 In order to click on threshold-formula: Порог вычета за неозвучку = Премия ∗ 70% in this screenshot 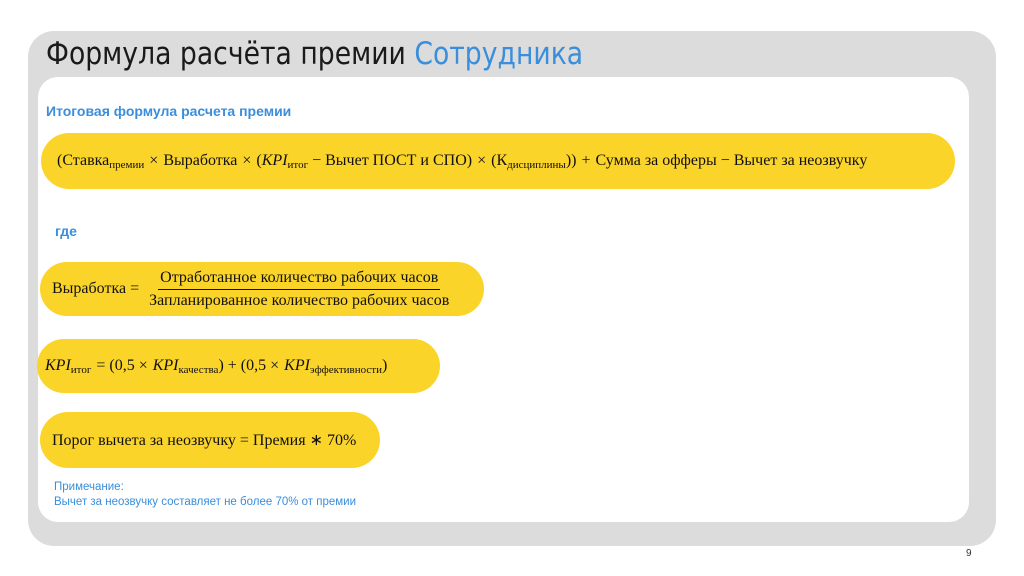, I will do `click(210, 440)`.